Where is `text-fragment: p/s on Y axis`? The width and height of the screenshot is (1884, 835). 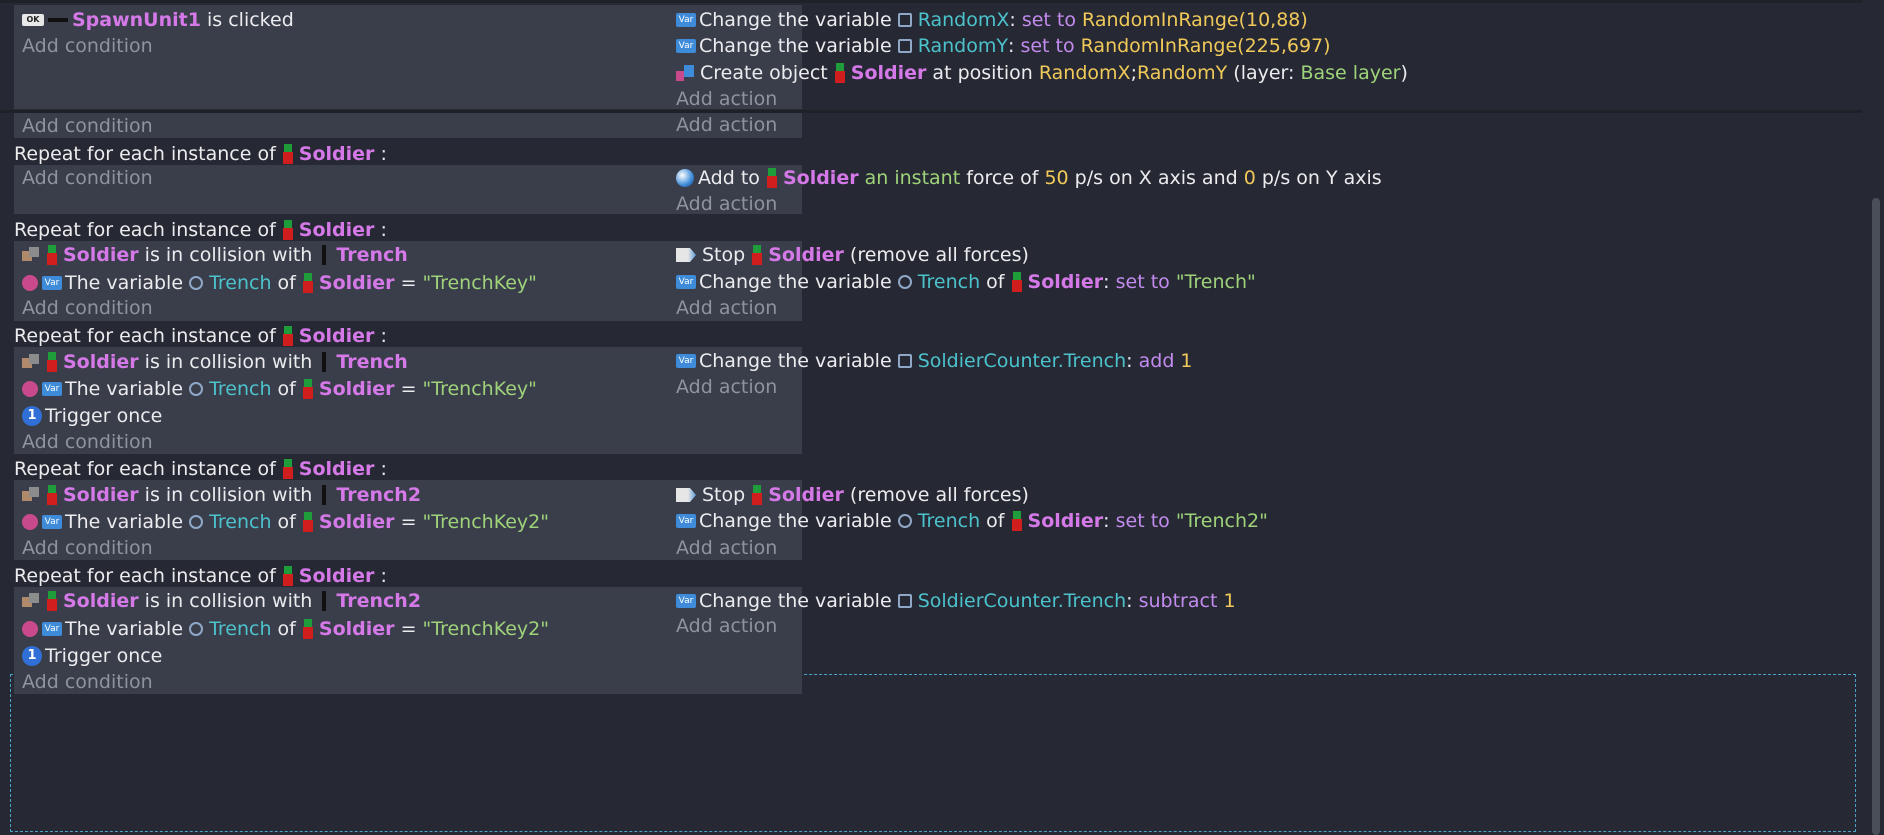 text-fragment: p/s on Y axis is located at coordinates (1318, 178).